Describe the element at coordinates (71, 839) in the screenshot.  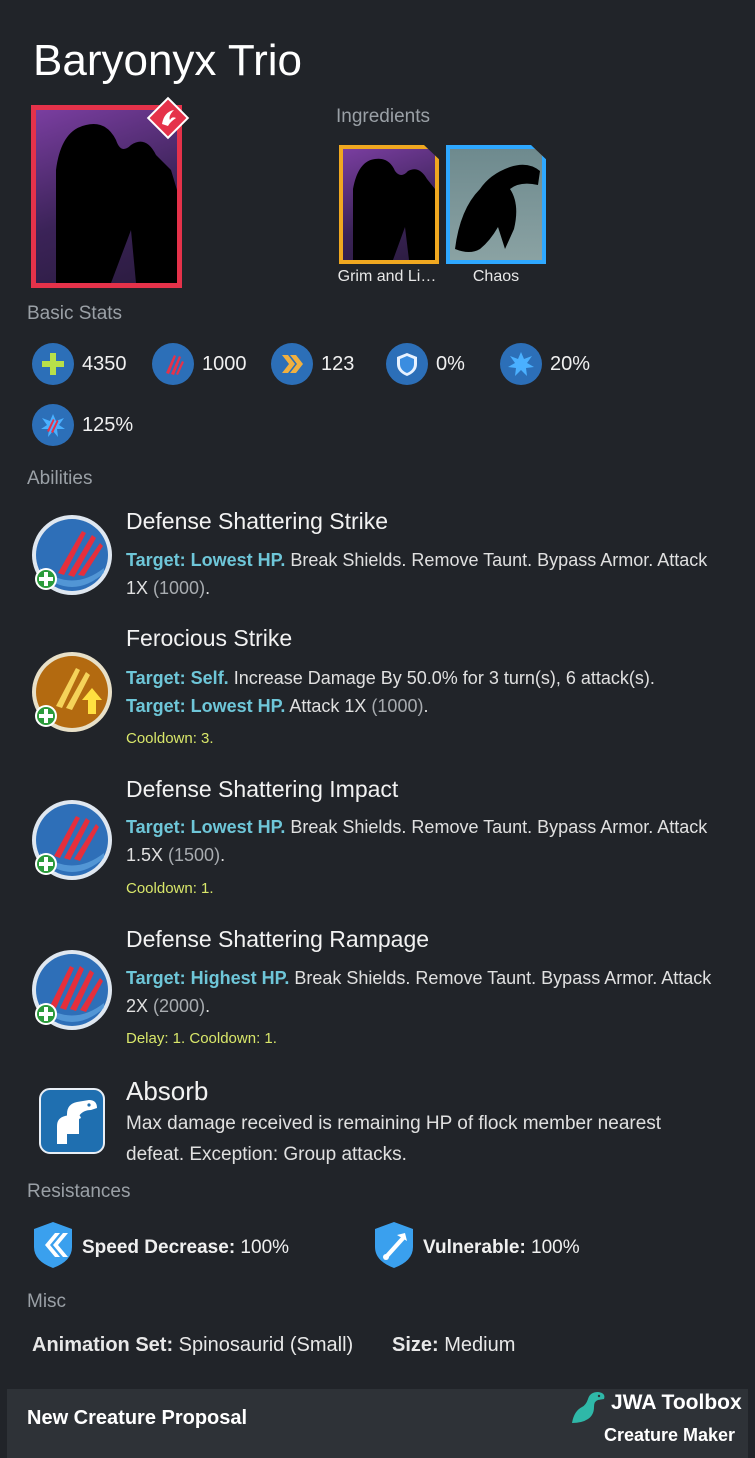
I see `claw-impact-icon` at that location.